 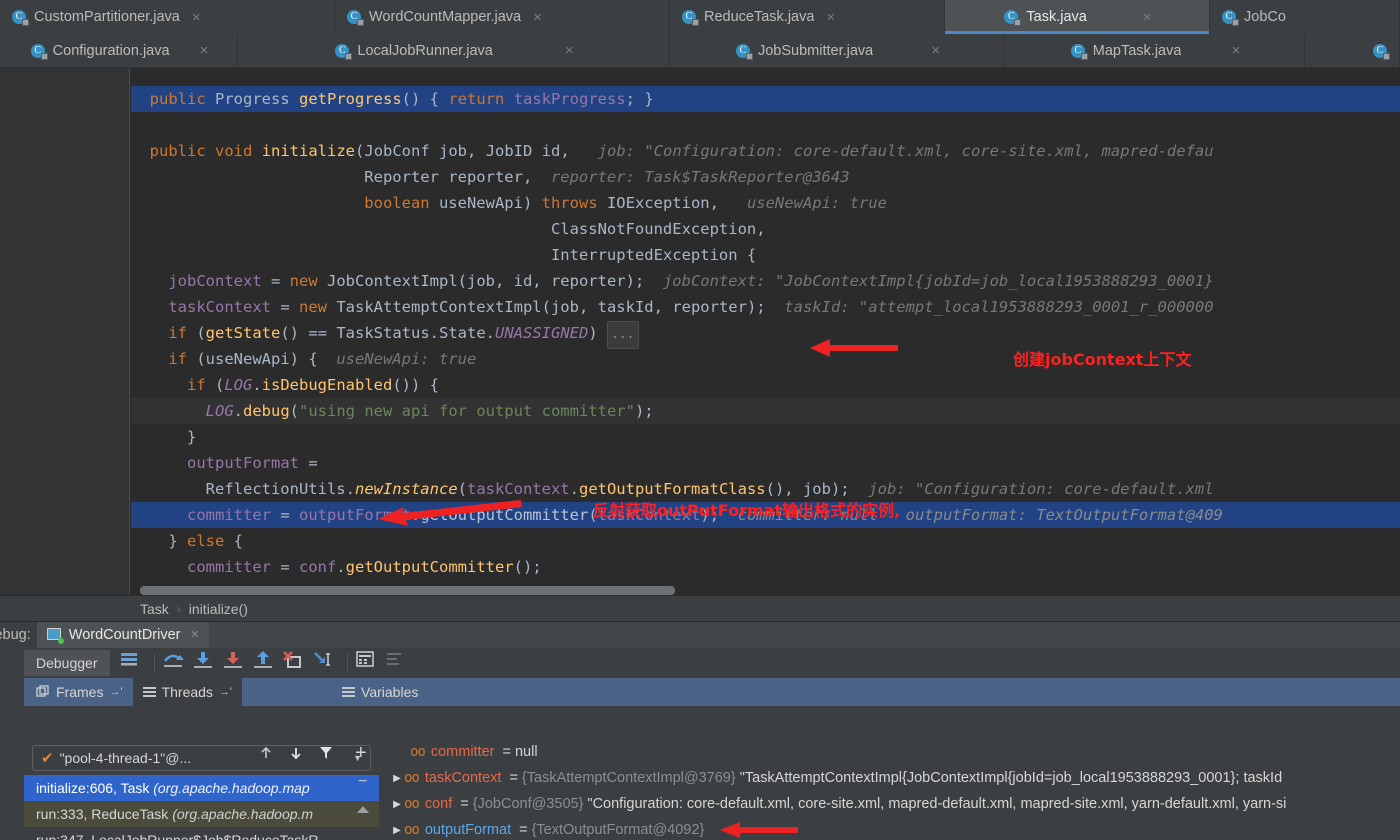 I want to click on add-watch-icon: +, so click(x=361, y=753).